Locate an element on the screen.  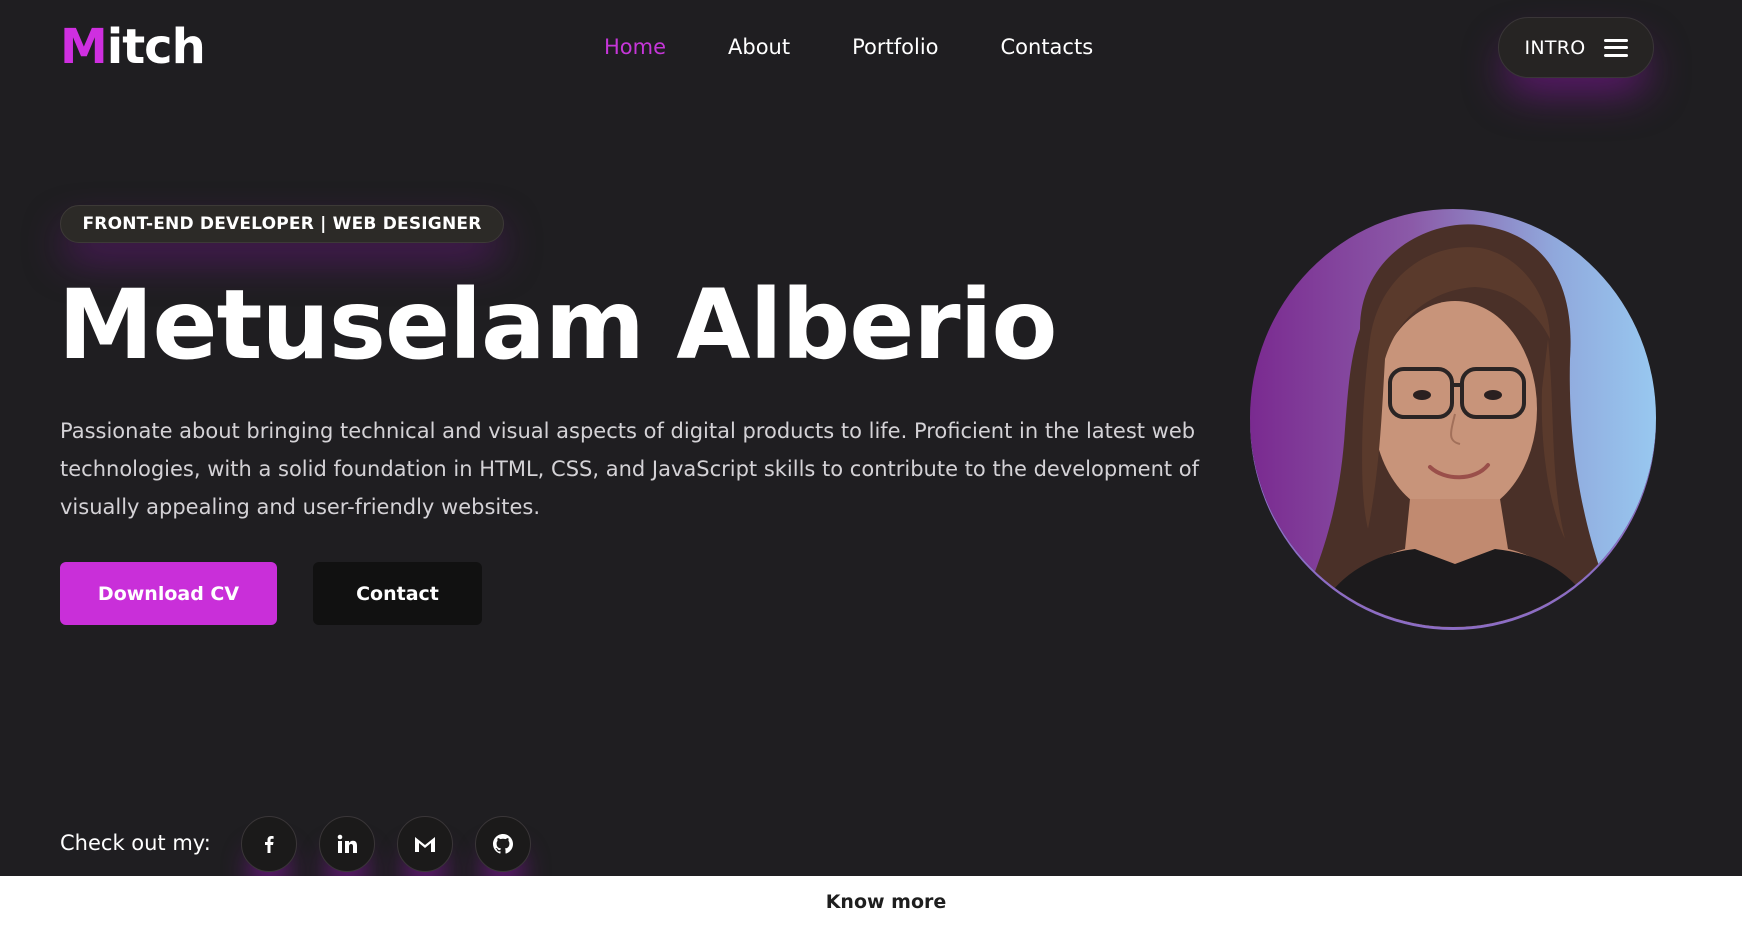
site-logo: Mitch is located at coordinates (133, 47).